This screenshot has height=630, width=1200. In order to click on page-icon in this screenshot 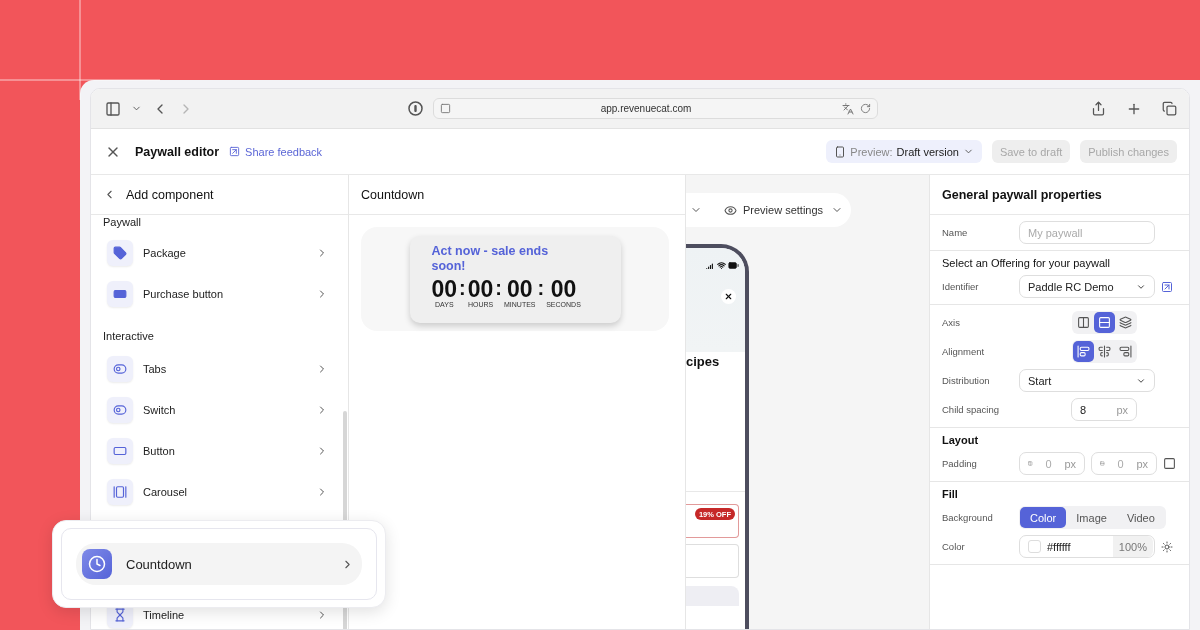, I will do `click(445, 108)`.